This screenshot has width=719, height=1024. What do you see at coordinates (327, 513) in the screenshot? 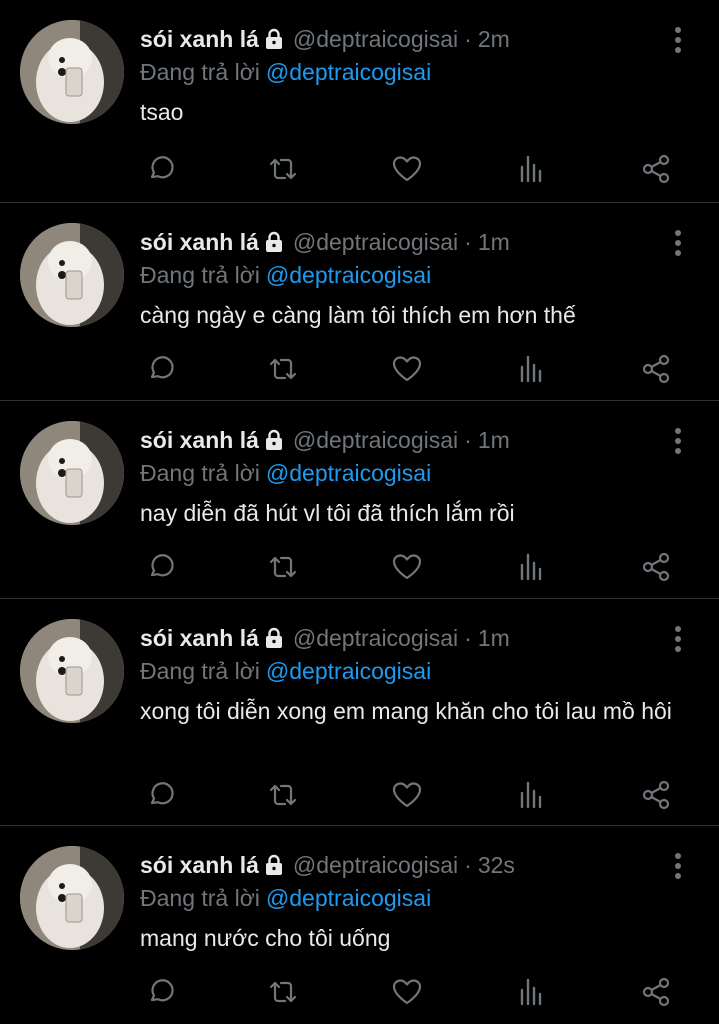
I see `tweet-text: nay diễn đã hút vl tôi đã thích lắm rồi` at bounding box center [327, 513].